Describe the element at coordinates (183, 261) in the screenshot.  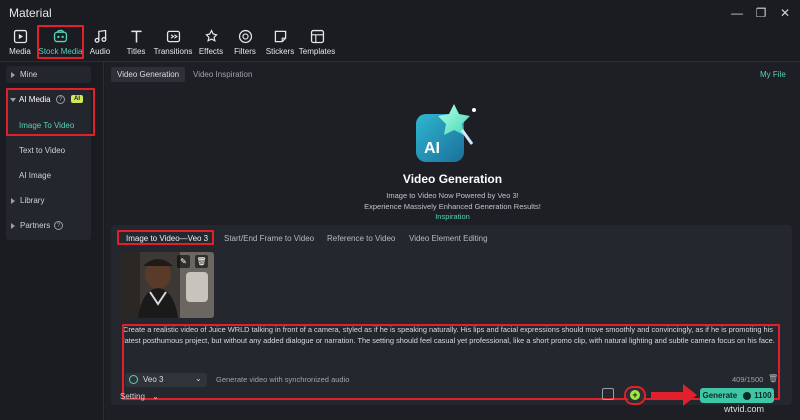
I see `edit-icon: ✎` at that location.